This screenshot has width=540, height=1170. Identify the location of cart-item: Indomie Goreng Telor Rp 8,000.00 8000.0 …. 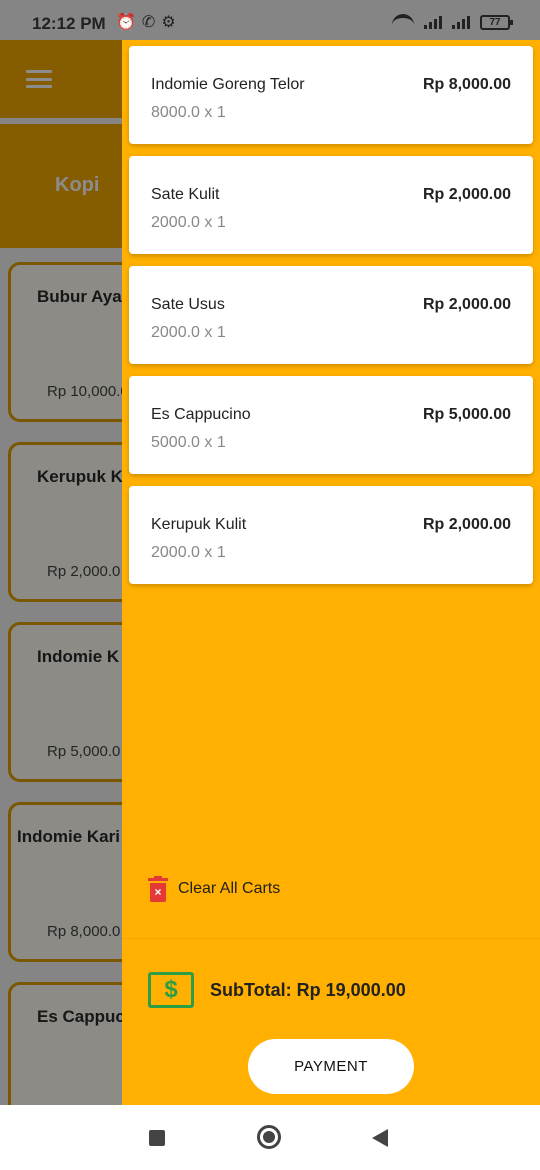
(331, 95).